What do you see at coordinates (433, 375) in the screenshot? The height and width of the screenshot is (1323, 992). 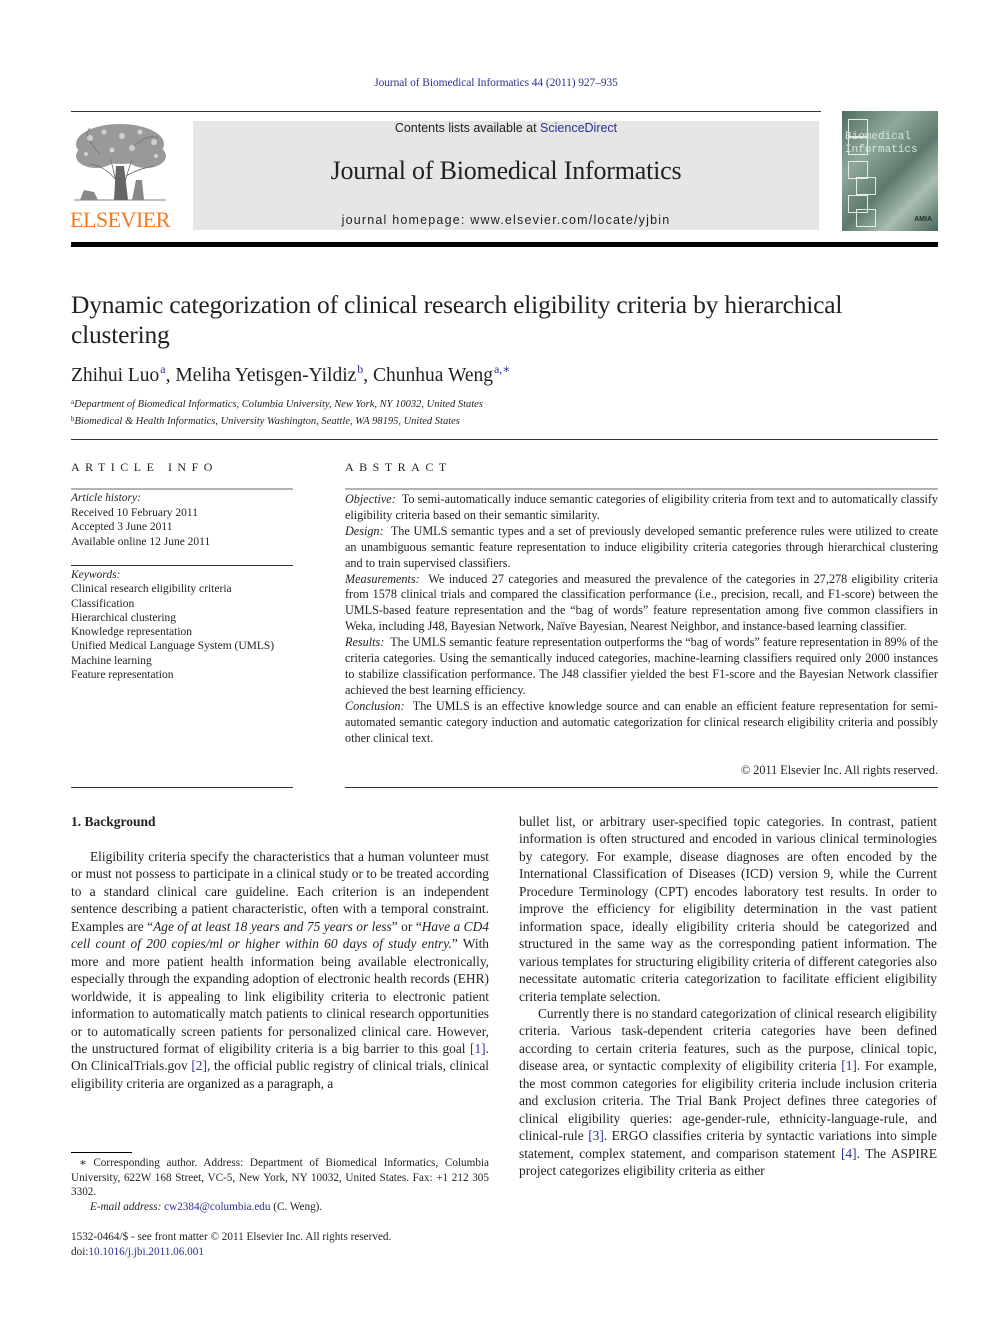 I see `author: Chunhua Weng` at bounding box center [433, 375].